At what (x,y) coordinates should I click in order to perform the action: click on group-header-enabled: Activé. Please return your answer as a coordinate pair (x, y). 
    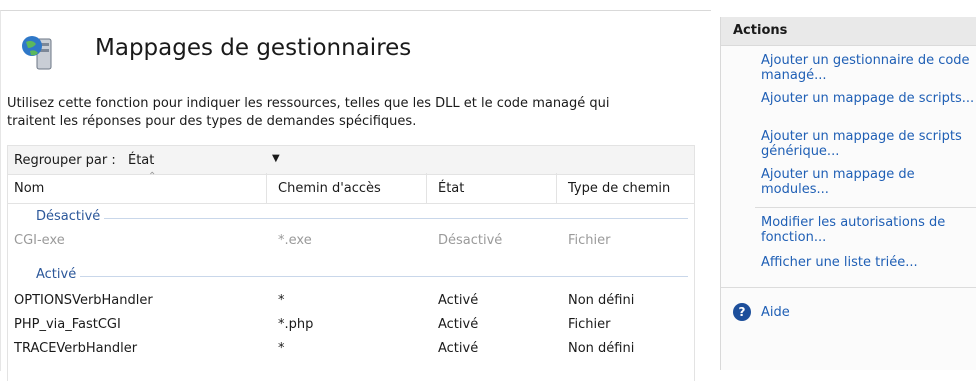
    Looking at the image, I should click on (351, 275).